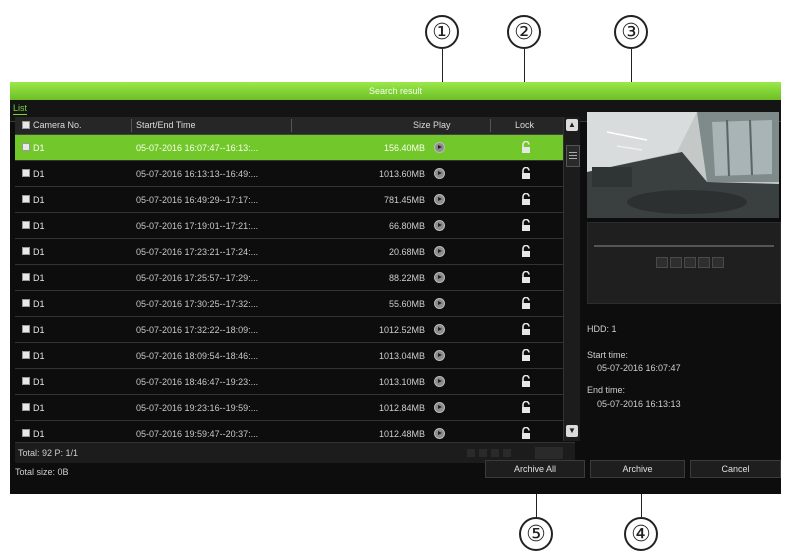 The height and width of the screenshot is (554, 787). Describe the element at coordinates (684, 246) in the screenshot. I see `playback-progress-bar` at that location.